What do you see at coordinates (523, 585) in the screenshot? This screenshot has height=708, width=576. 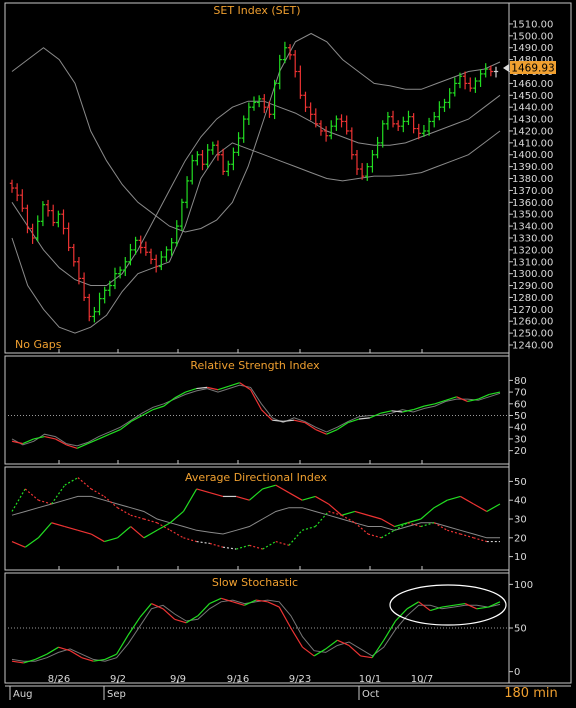 I see `stoch-ytick-label-0: 100` at bounding box center [523, 585].